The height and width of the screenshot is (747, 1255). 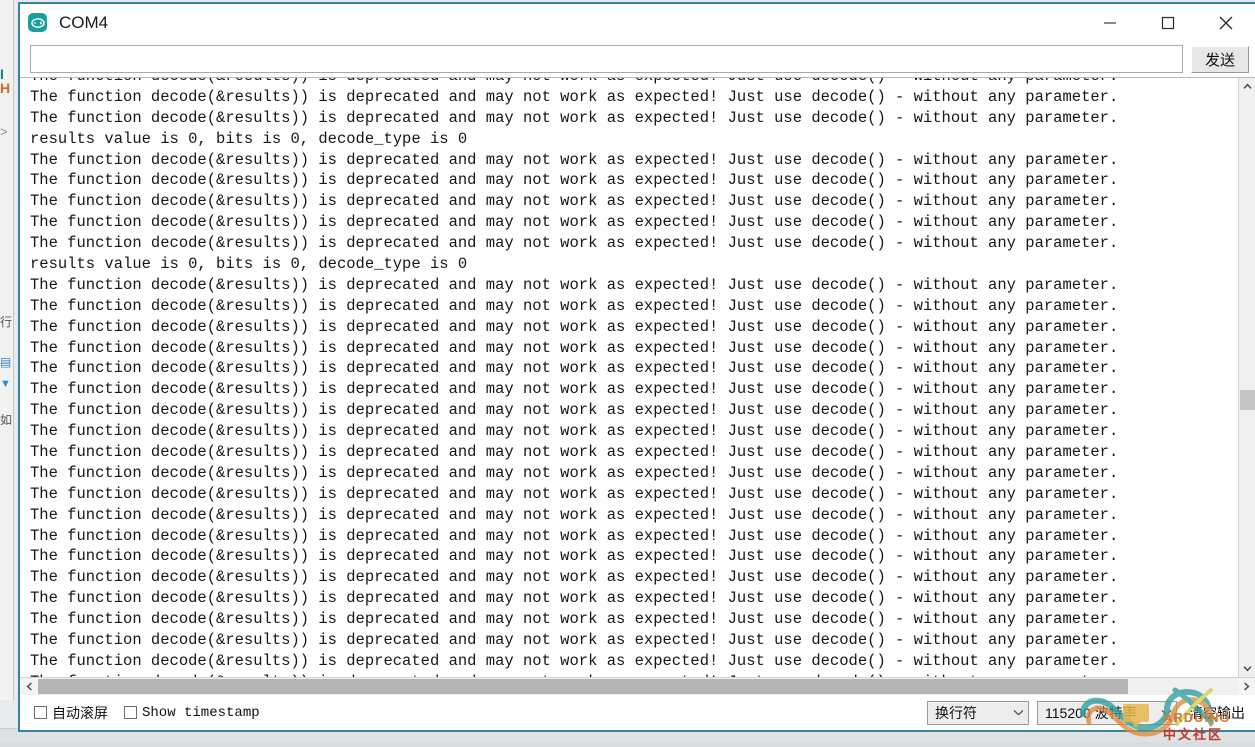 I want to click on baud-rate-select: 115200 波特率, so click(x=1107, y=713).